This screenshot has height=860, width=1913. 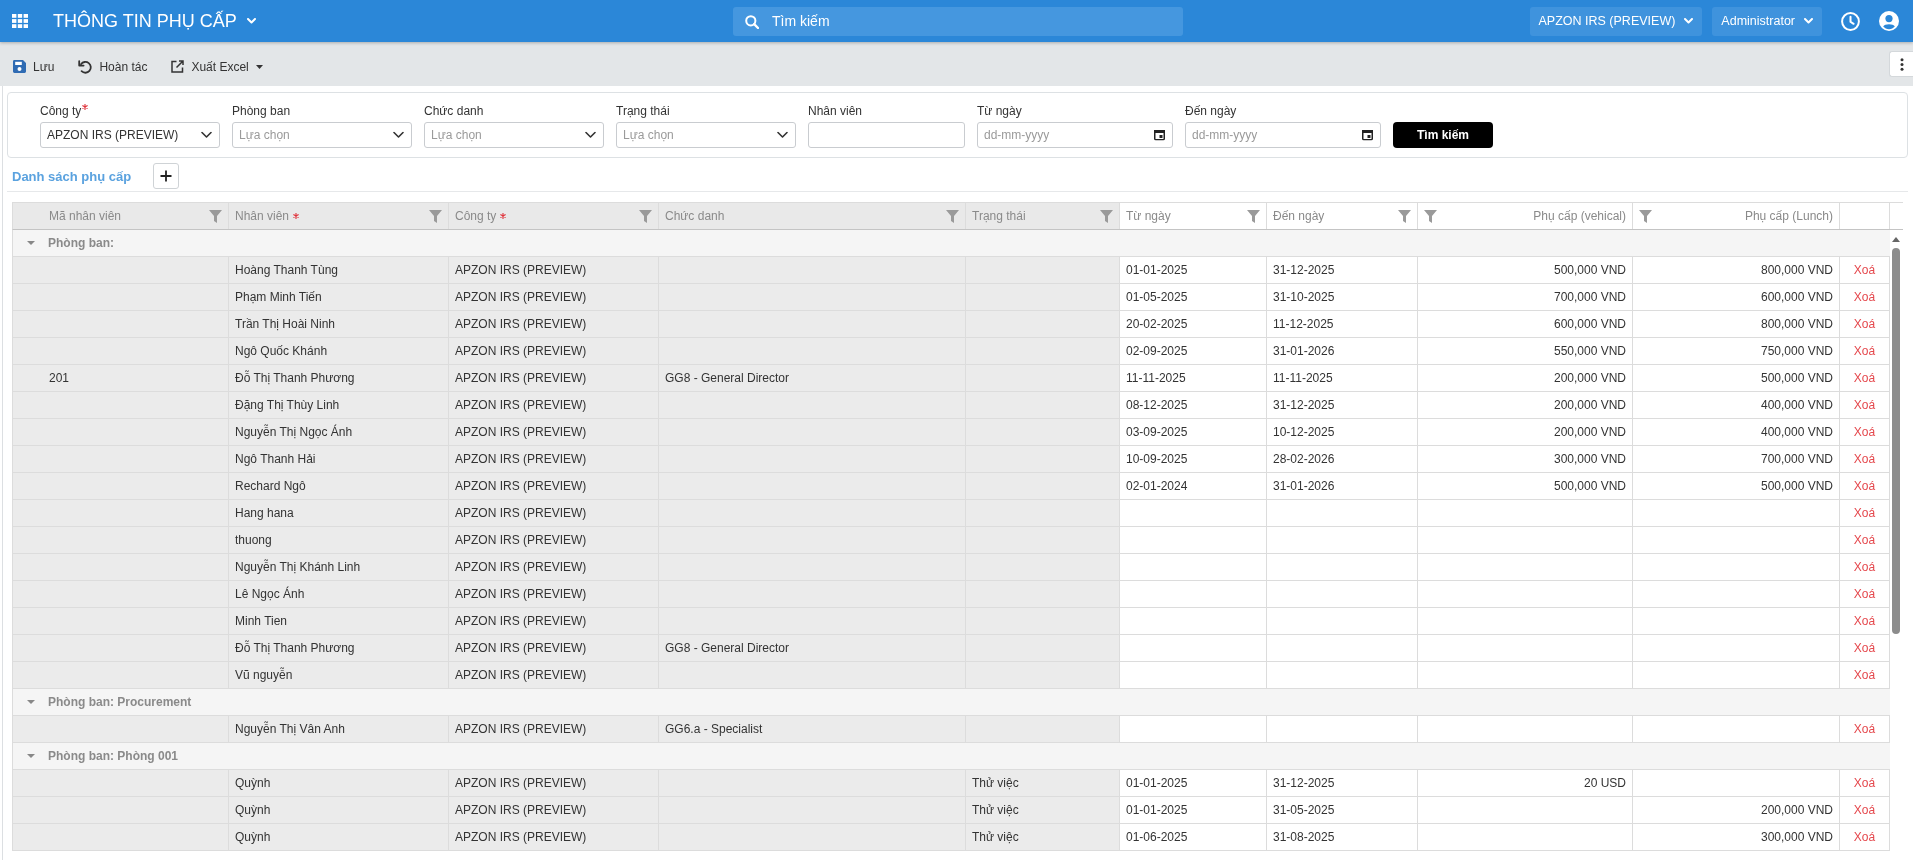 I want to click on plus-icon, so click(x=166, y=176).